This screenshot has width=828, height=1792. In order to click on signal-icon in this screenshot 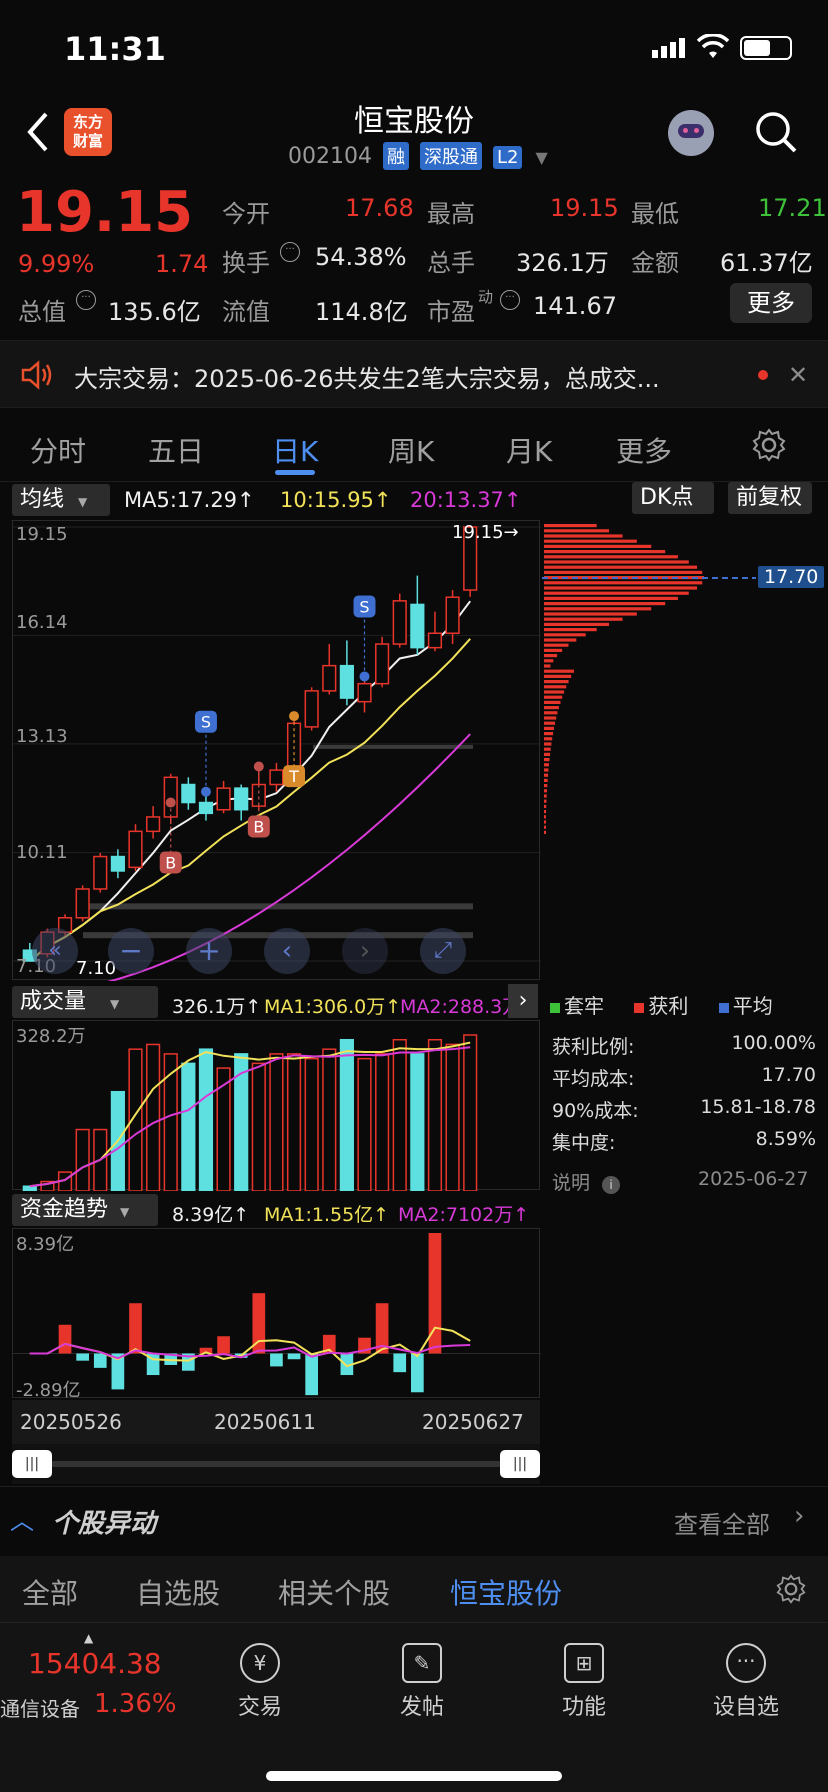, I will do `click(670, 48)`.